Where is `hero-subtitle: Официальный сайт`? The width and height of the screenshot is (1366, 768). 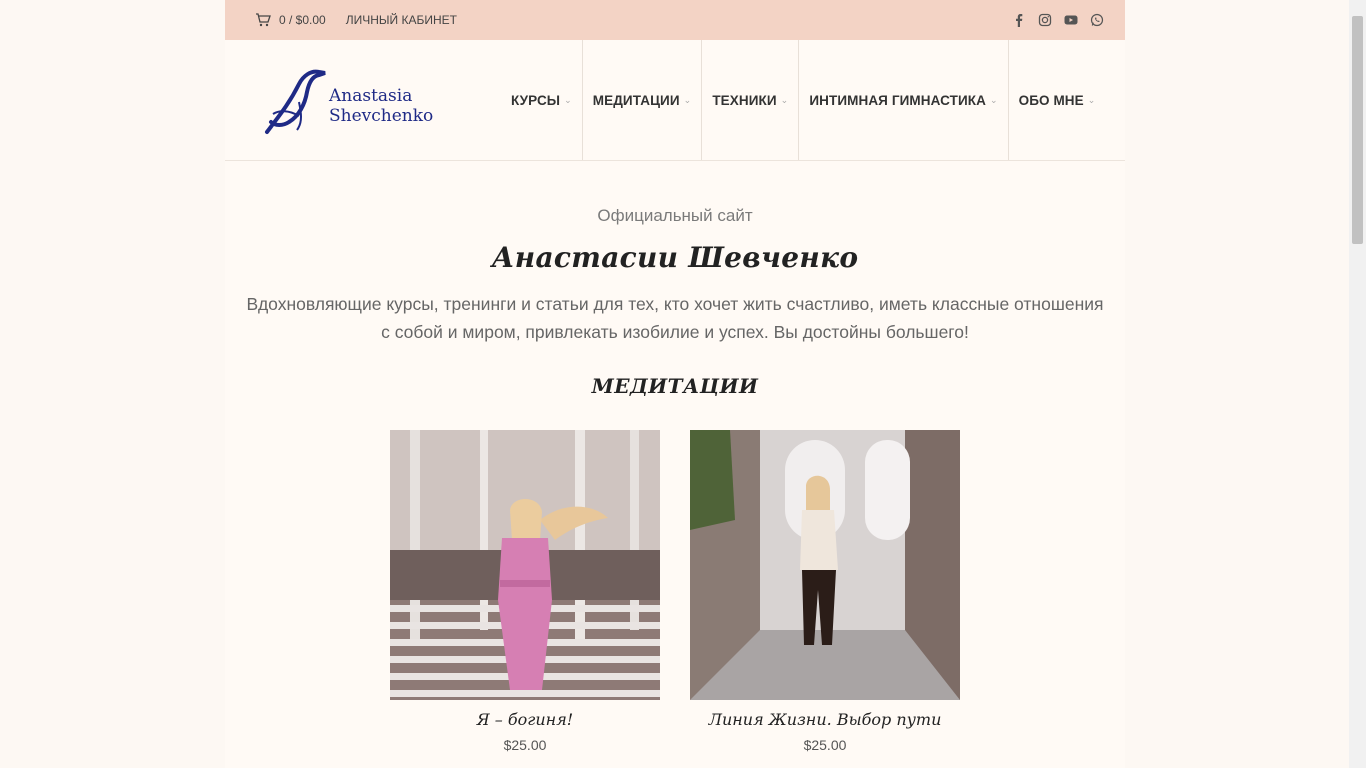
hero-subtitle: Официальный сайт is located at coordinates (675, 215).